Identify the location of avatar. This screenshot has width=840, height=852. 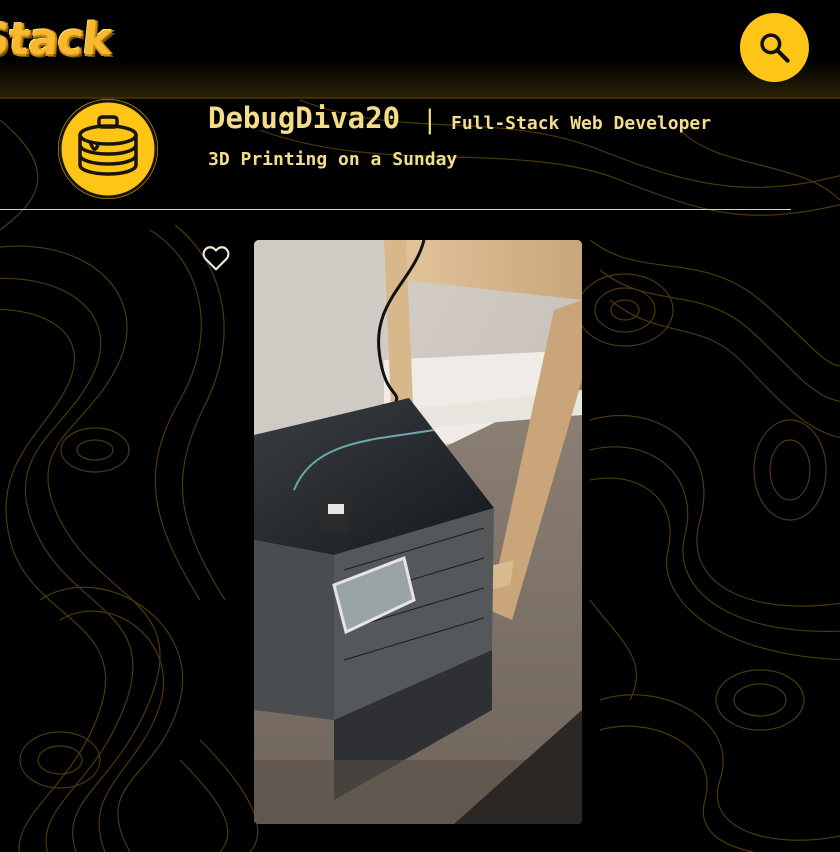
(108, 149).